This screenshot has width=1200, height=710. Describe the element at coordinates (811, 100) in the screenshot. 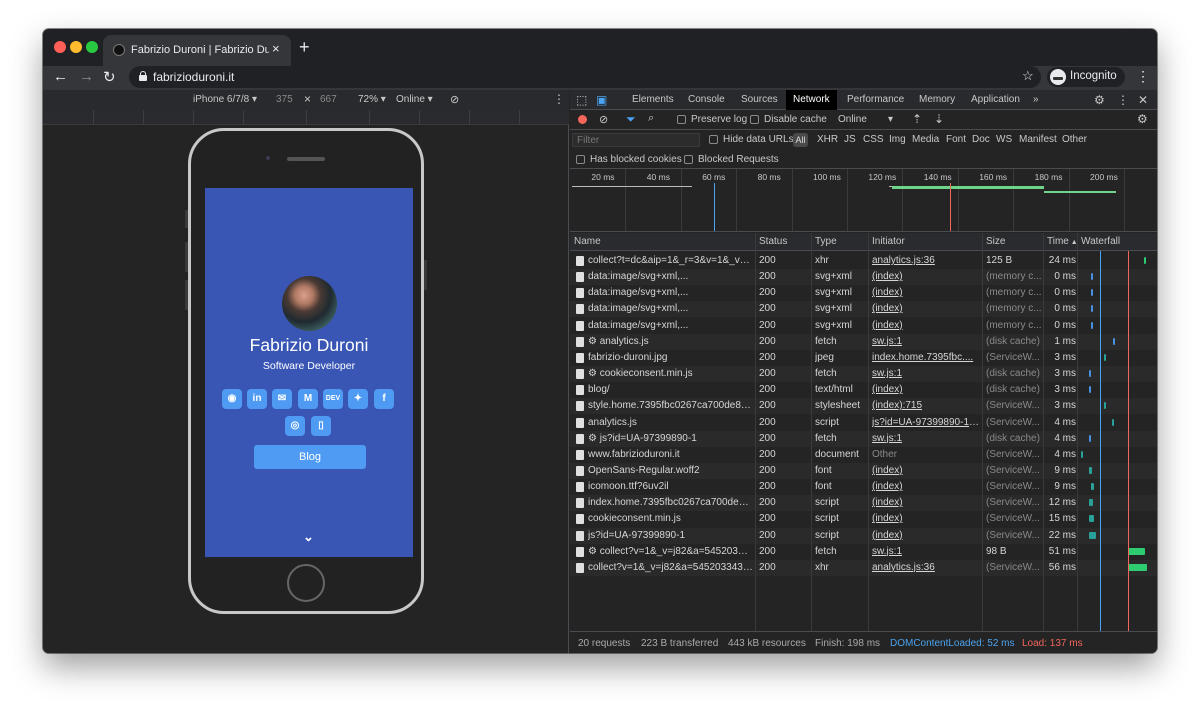

I see `tab-network: Network` at that location.